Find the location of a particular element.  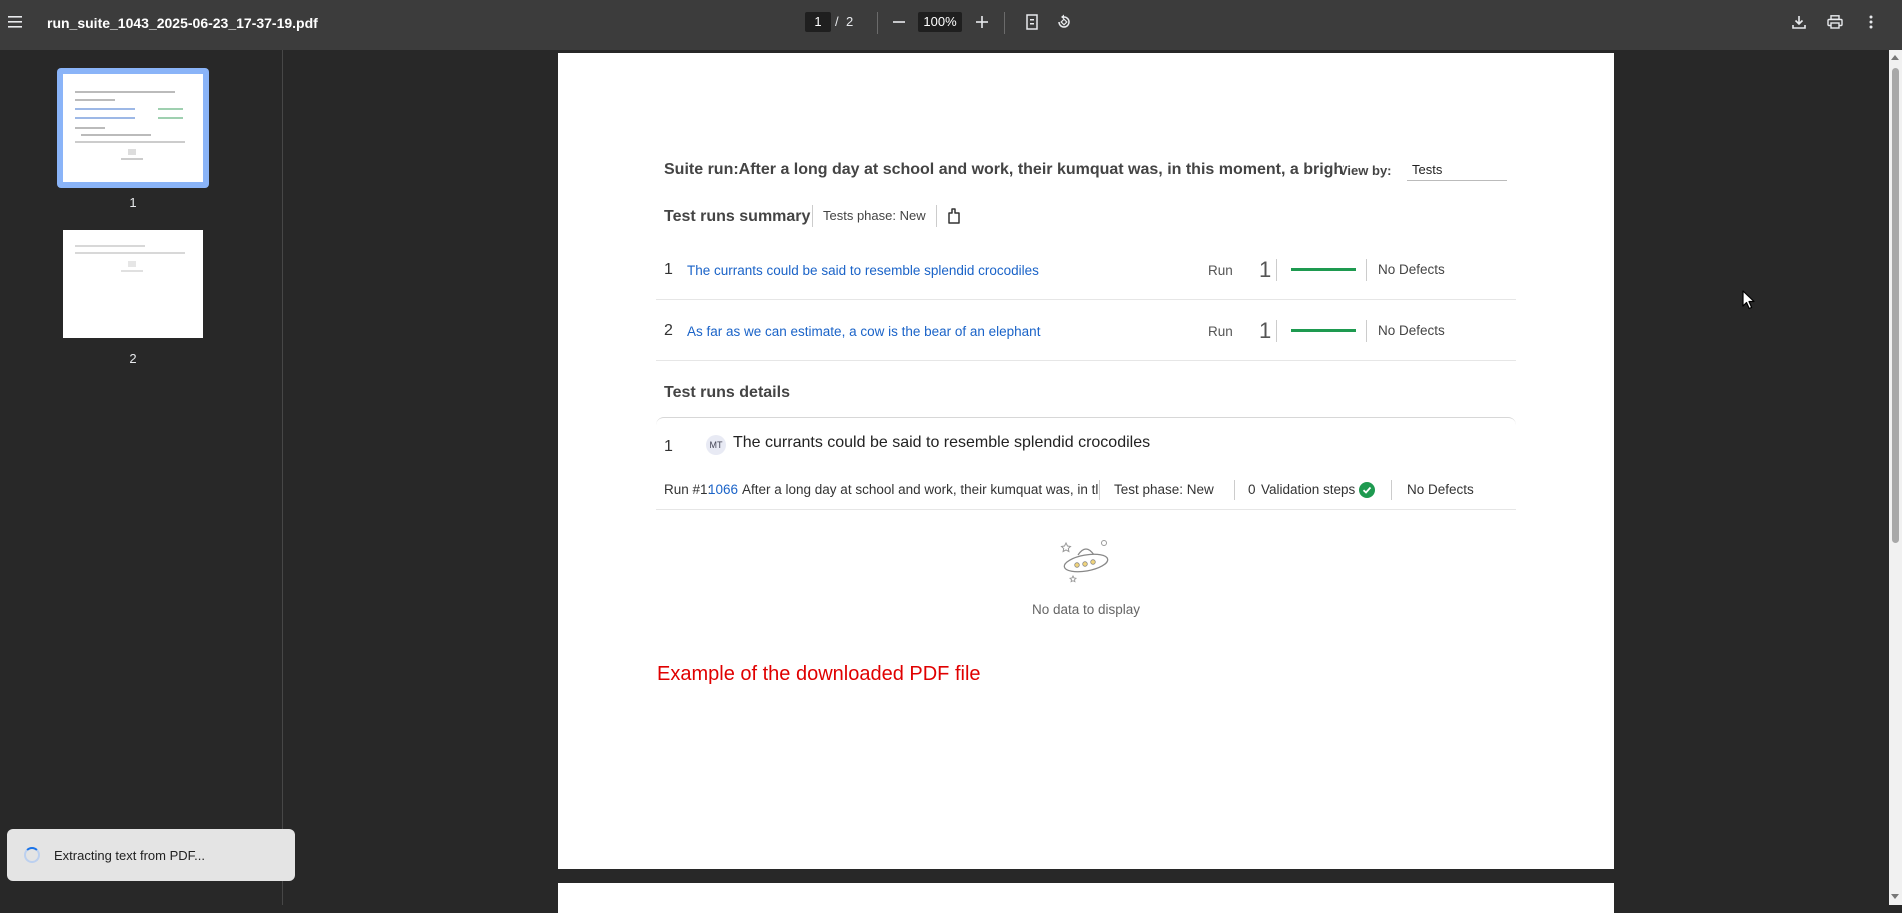

mouse-cursor-icon is located at coordinates (1749, 302).